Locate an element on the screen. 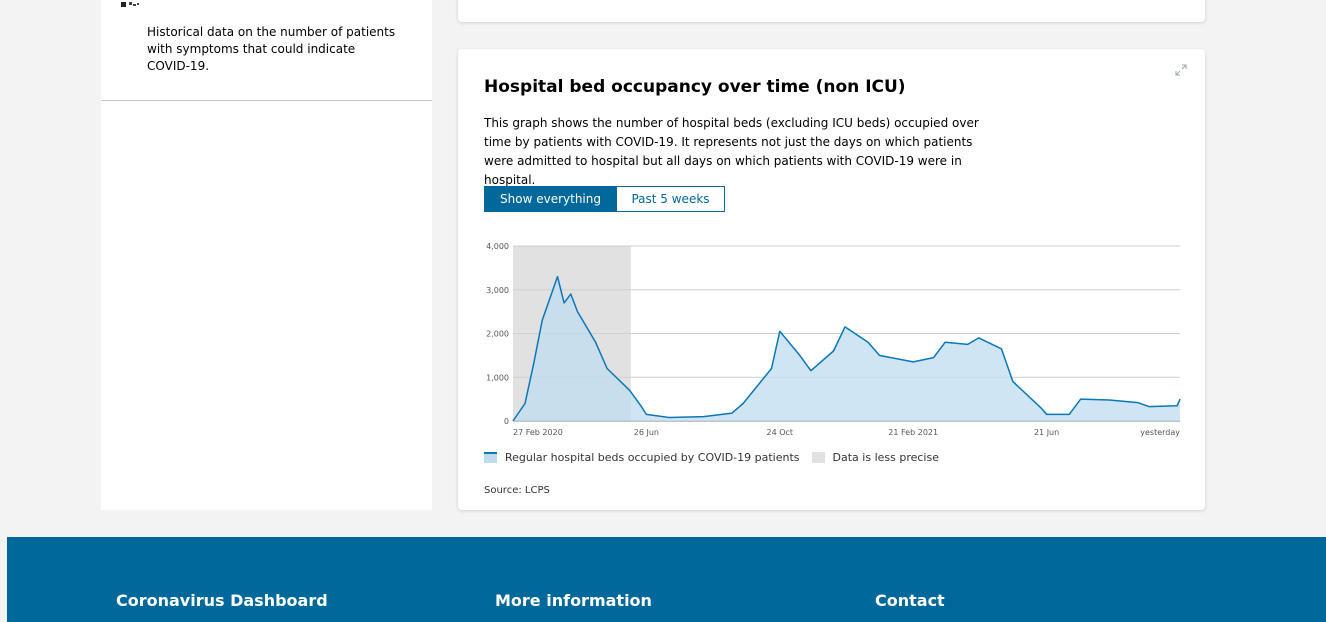 The width and height of the screenshot is (1326, 622). x-tick-label: 21 Feb 2021 is located at coordinates (913, 432).